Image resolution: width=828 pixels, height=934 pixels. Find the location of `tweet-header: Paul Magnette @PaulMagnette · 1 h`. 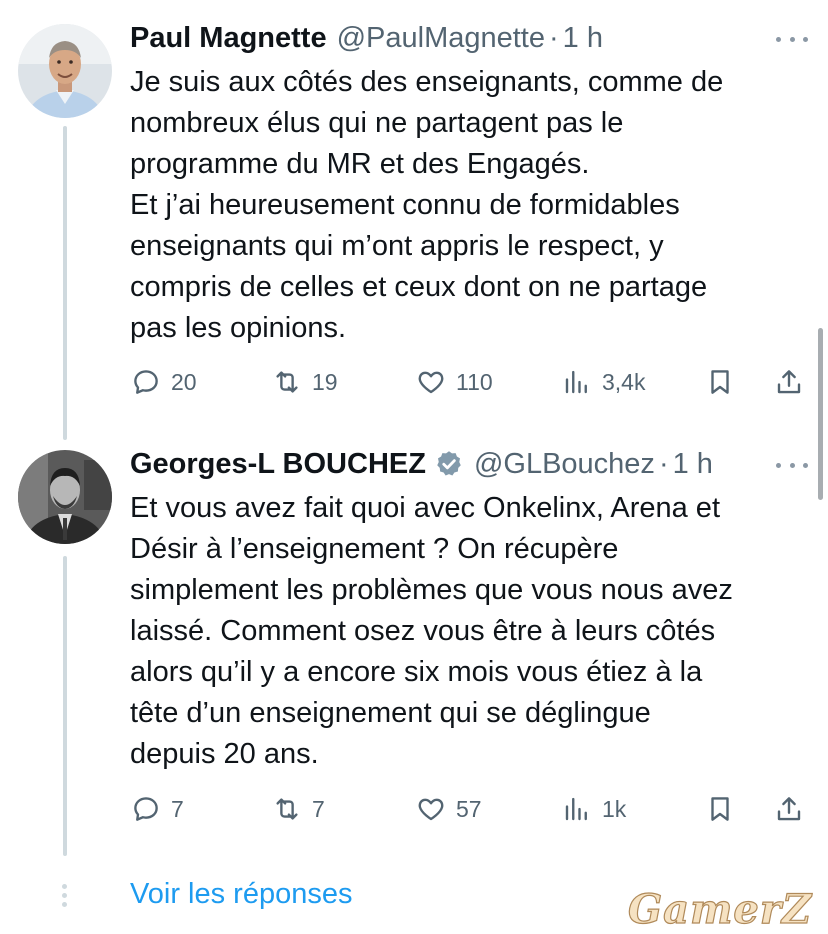

tweet-header: Paul Magnette @PaulMagnette · 1 h is located at coordinates (366, 38).